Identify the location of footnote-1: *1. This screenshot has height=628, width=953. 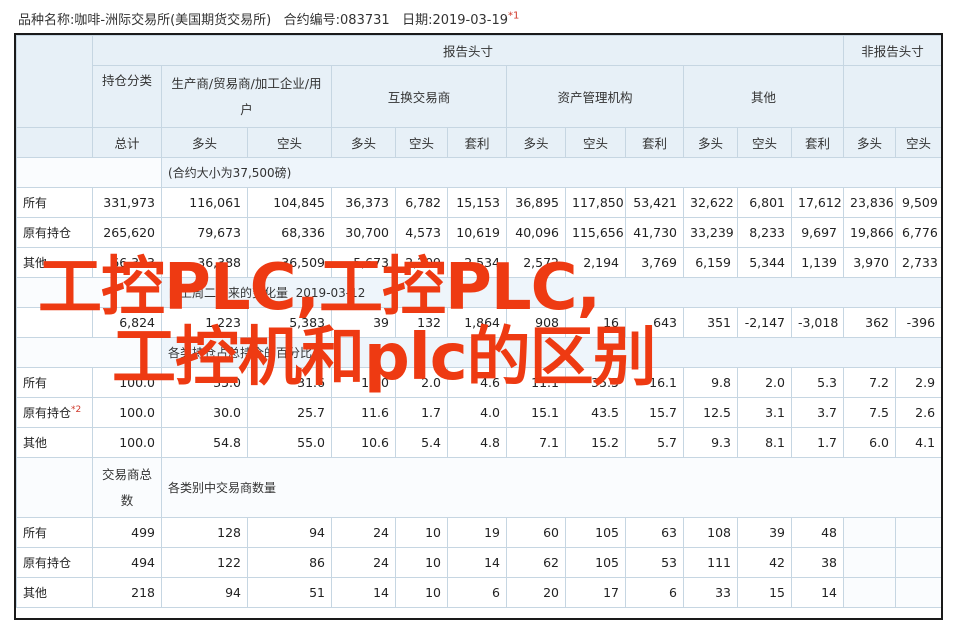
(514, 16).